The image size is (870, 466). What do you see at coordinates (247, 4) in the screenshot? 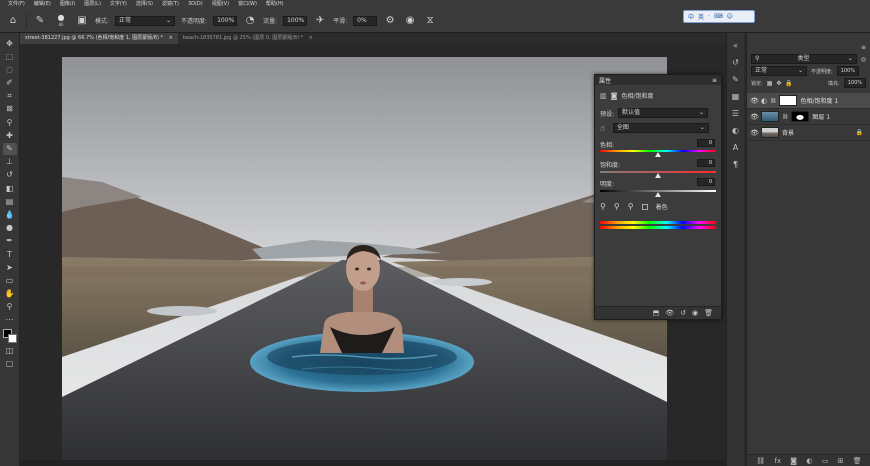
I see `menu-window: 窗口(W)` at bounding box center [247, 4].